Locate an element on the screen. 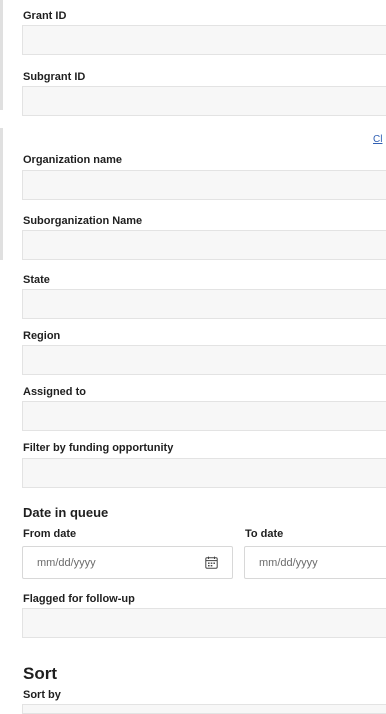  sort-heading: Sort is located at coordinates (40, 673).